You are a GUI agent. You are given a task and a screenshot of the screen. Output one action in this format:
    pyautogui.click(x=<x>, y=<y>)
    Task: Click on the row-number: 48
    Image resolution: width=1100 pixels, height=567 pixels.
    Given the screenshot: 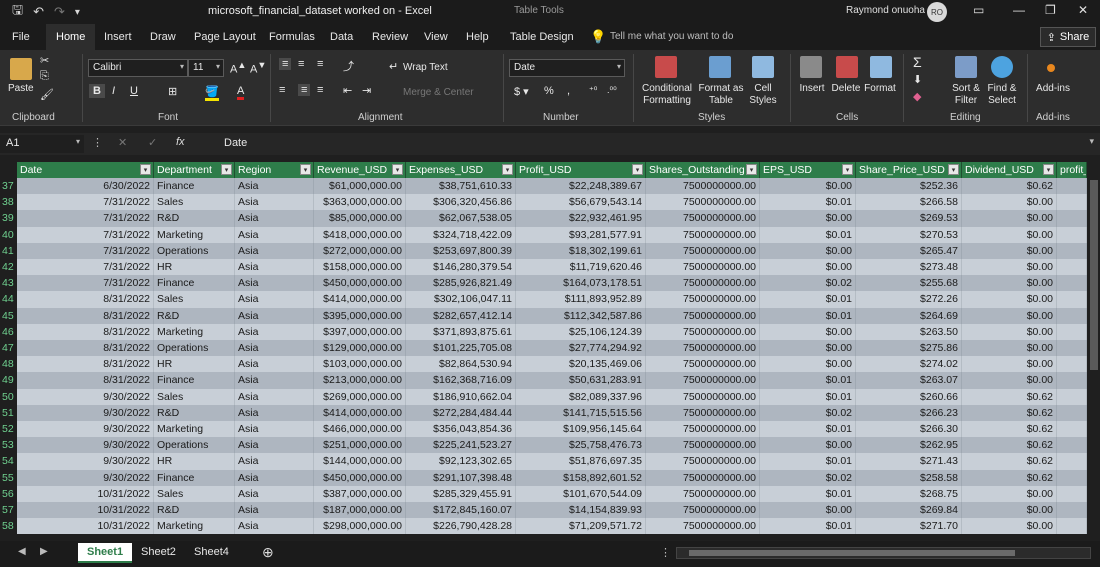 What is the action you would take?
    pyautogui.click(x=8, y=364)
    